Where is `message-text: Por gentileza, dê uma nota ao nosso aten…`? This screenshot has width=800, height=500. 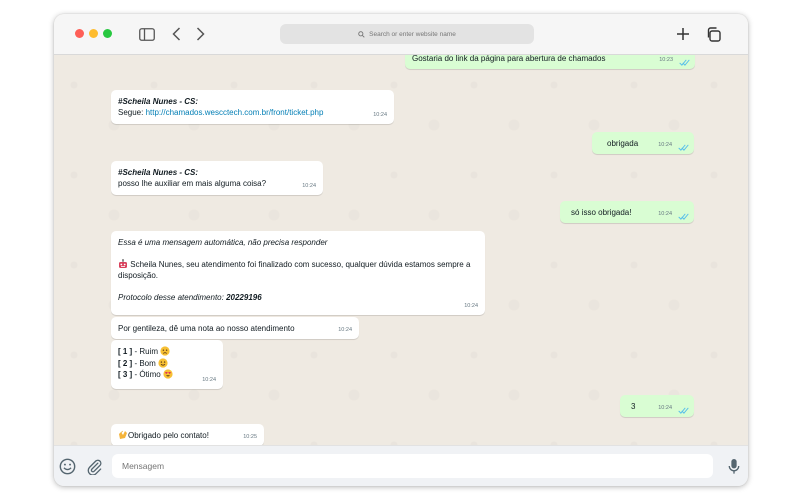 message-text: Por gentileza, dê uma nota ao nosso aten… is located at coordinates (206, 328).